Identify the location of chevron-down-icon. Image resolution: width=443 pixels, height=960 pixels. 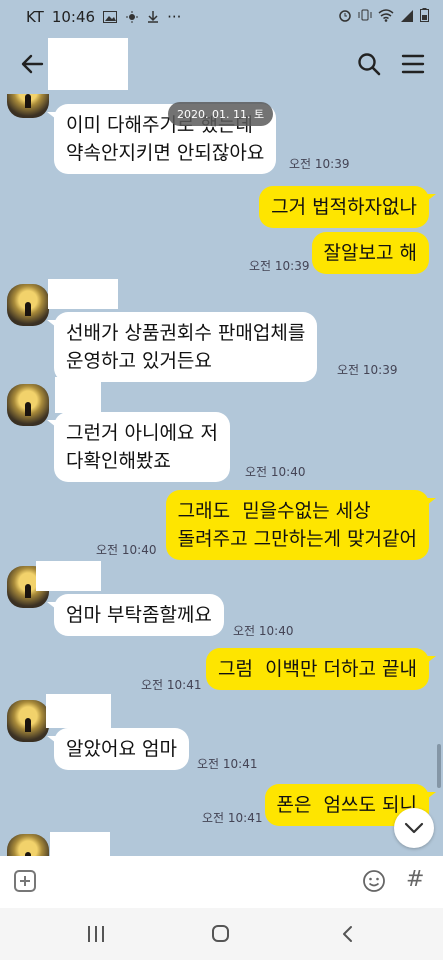
(414, 828).